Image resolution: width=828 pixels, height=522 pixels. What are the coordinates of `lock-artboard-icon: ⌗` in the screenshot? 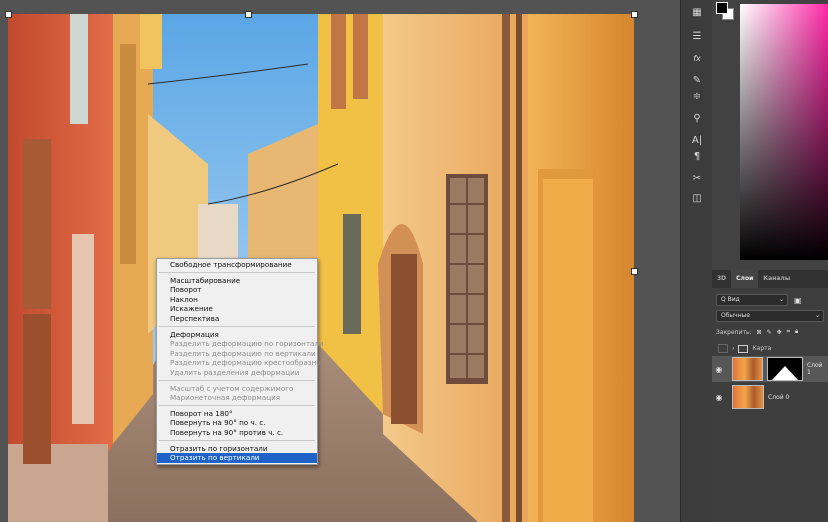 It's located at (788, 332).